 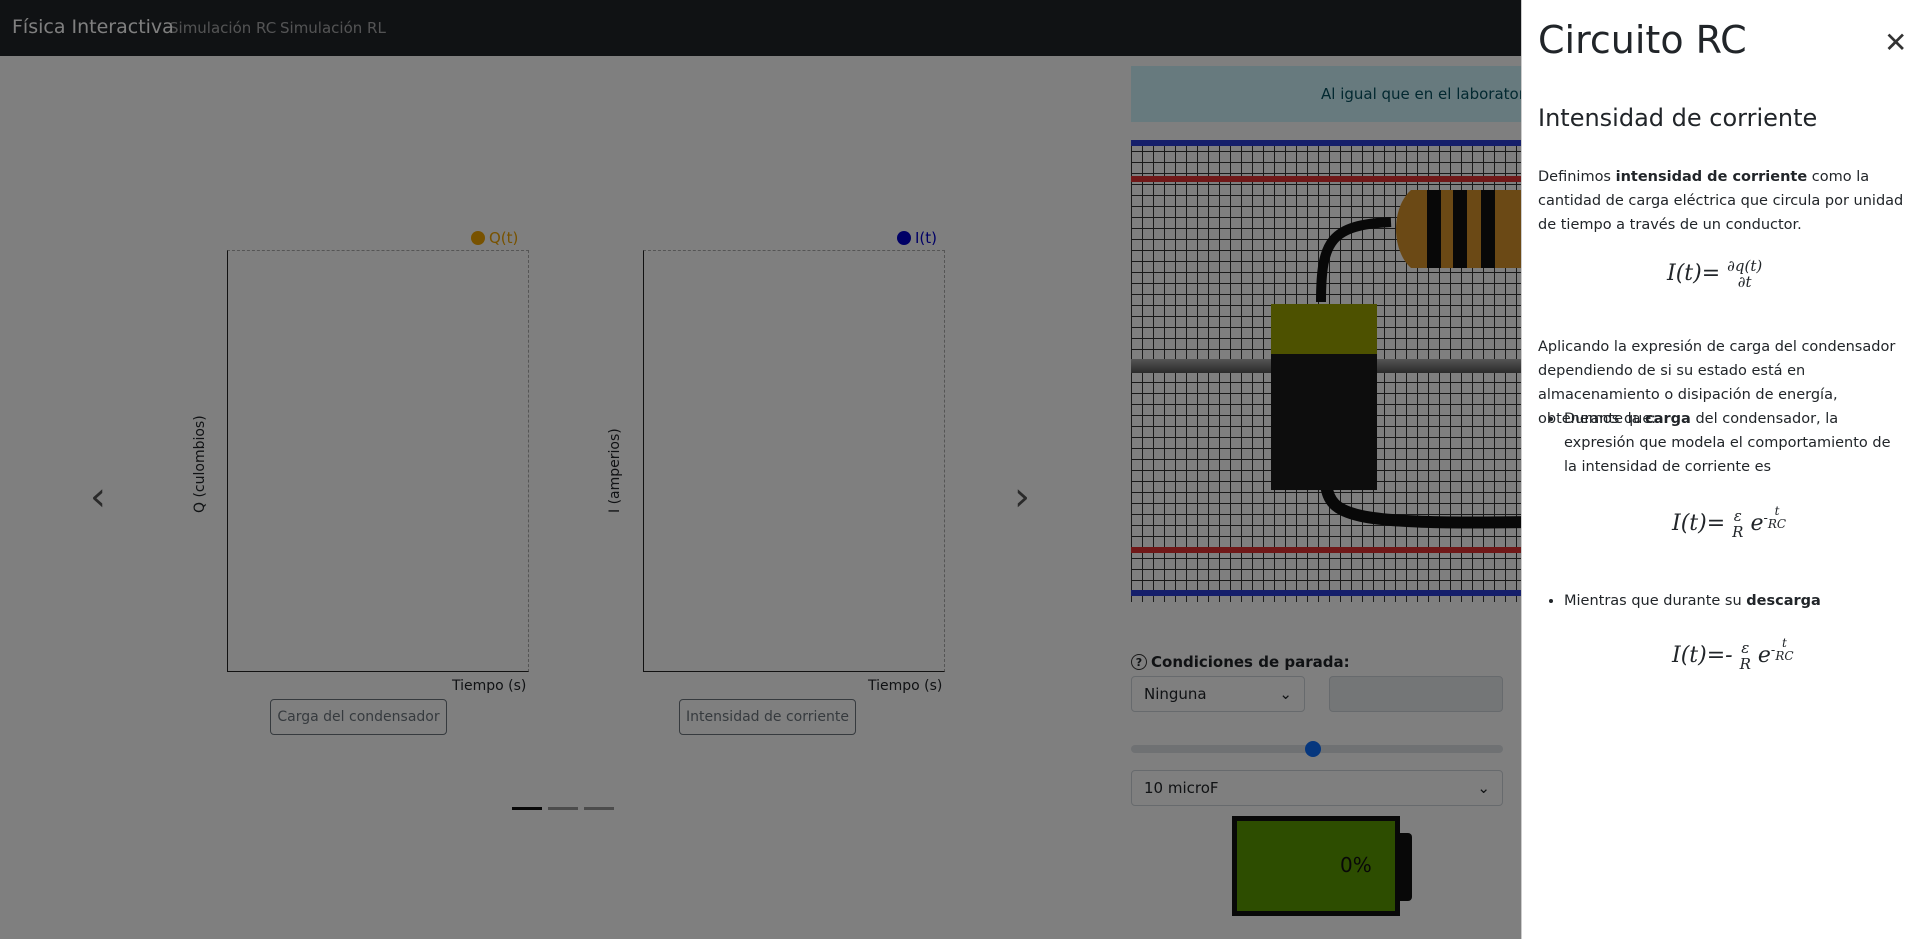 I want to click on f2-base: e, so click(x=1757, y=523).